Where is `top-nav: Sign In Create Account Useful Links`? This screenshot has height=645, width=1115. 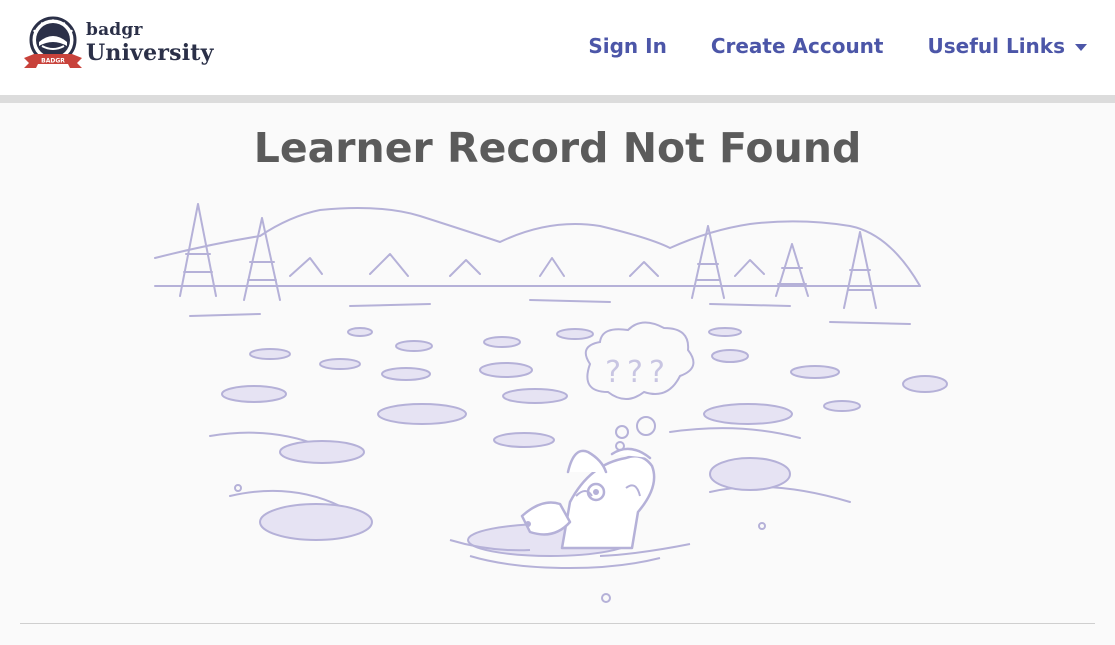 top-nav: Sign In Create Account Useful Links is located at coordinates (837, 46).